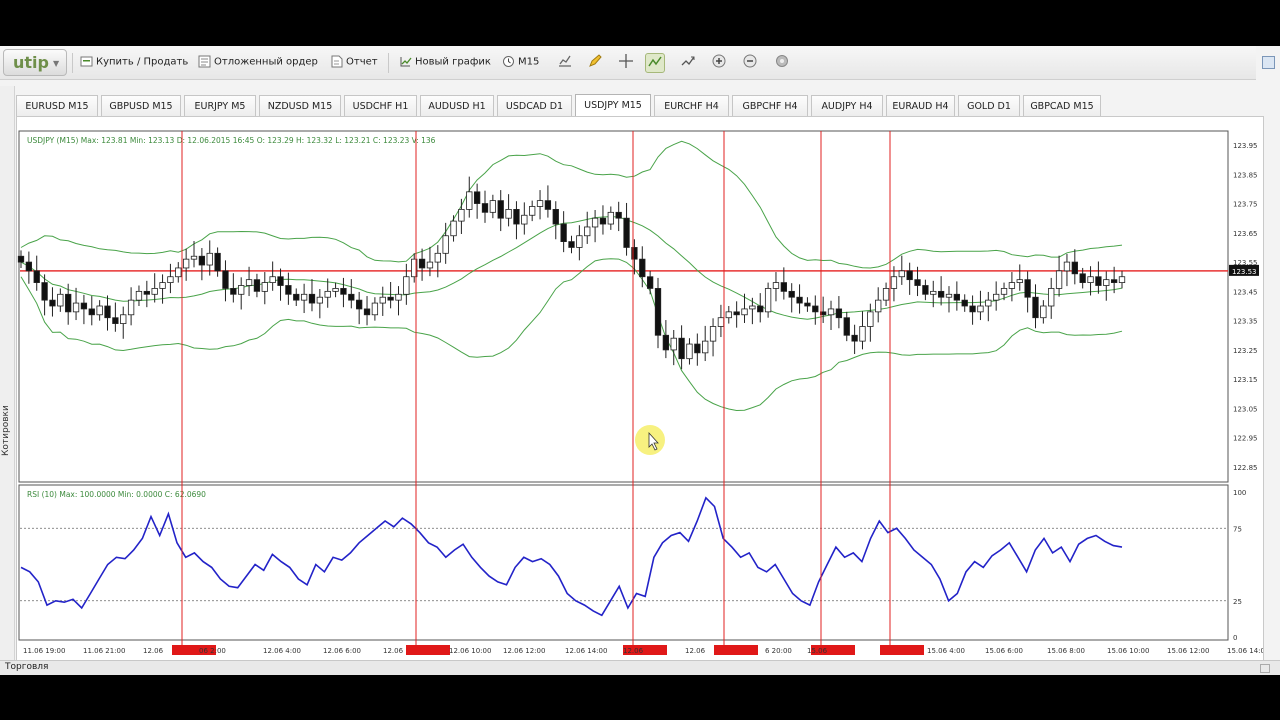 The image size is (1280, 720). Describe the element at coordinates (1268, 62) in the screenshot. I see `window-icon` at that location.